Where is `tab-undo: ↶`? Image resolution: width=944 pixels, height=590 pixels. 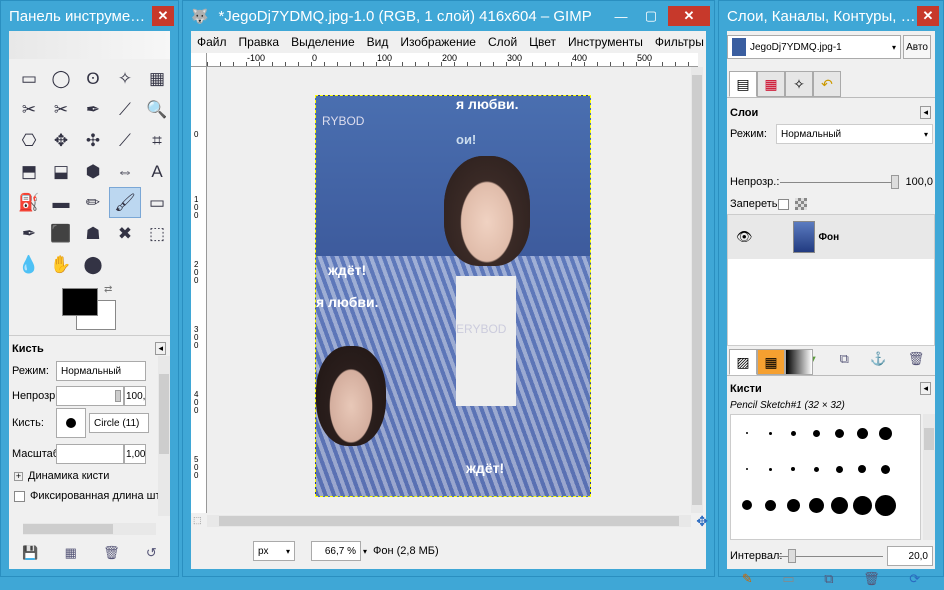 tab-undo: ↶ is located at coordinates (827, 84).